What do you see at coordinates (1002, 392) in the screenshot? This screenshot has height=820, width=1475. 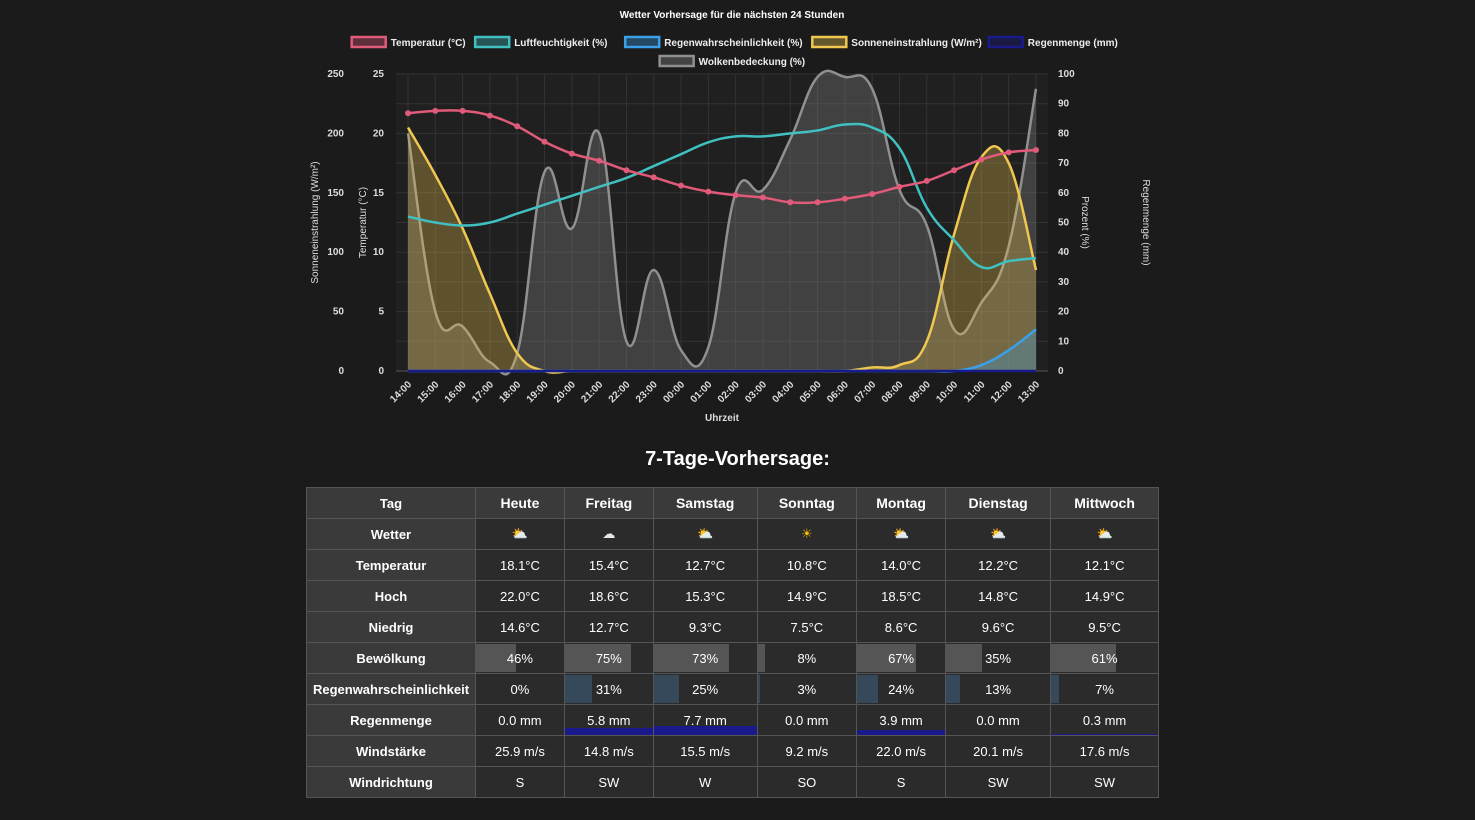 I see `x-tick-label: 12:00` at bounding box center [1002, 392].